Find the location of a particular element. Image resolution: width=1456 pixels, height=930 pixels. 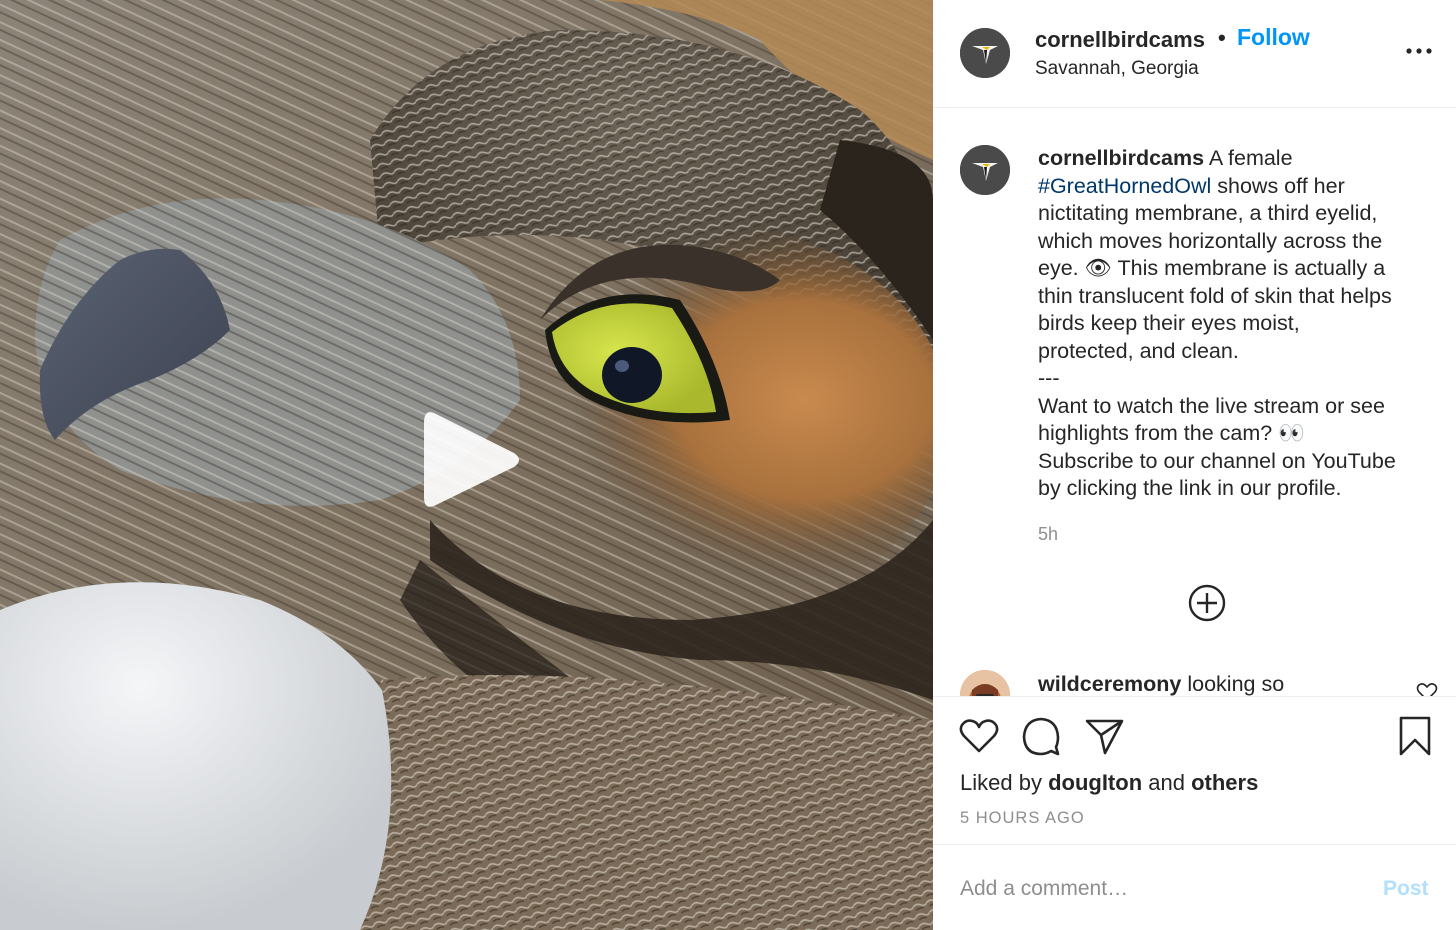

commenter-avatar is located at coordinates (985, 683).